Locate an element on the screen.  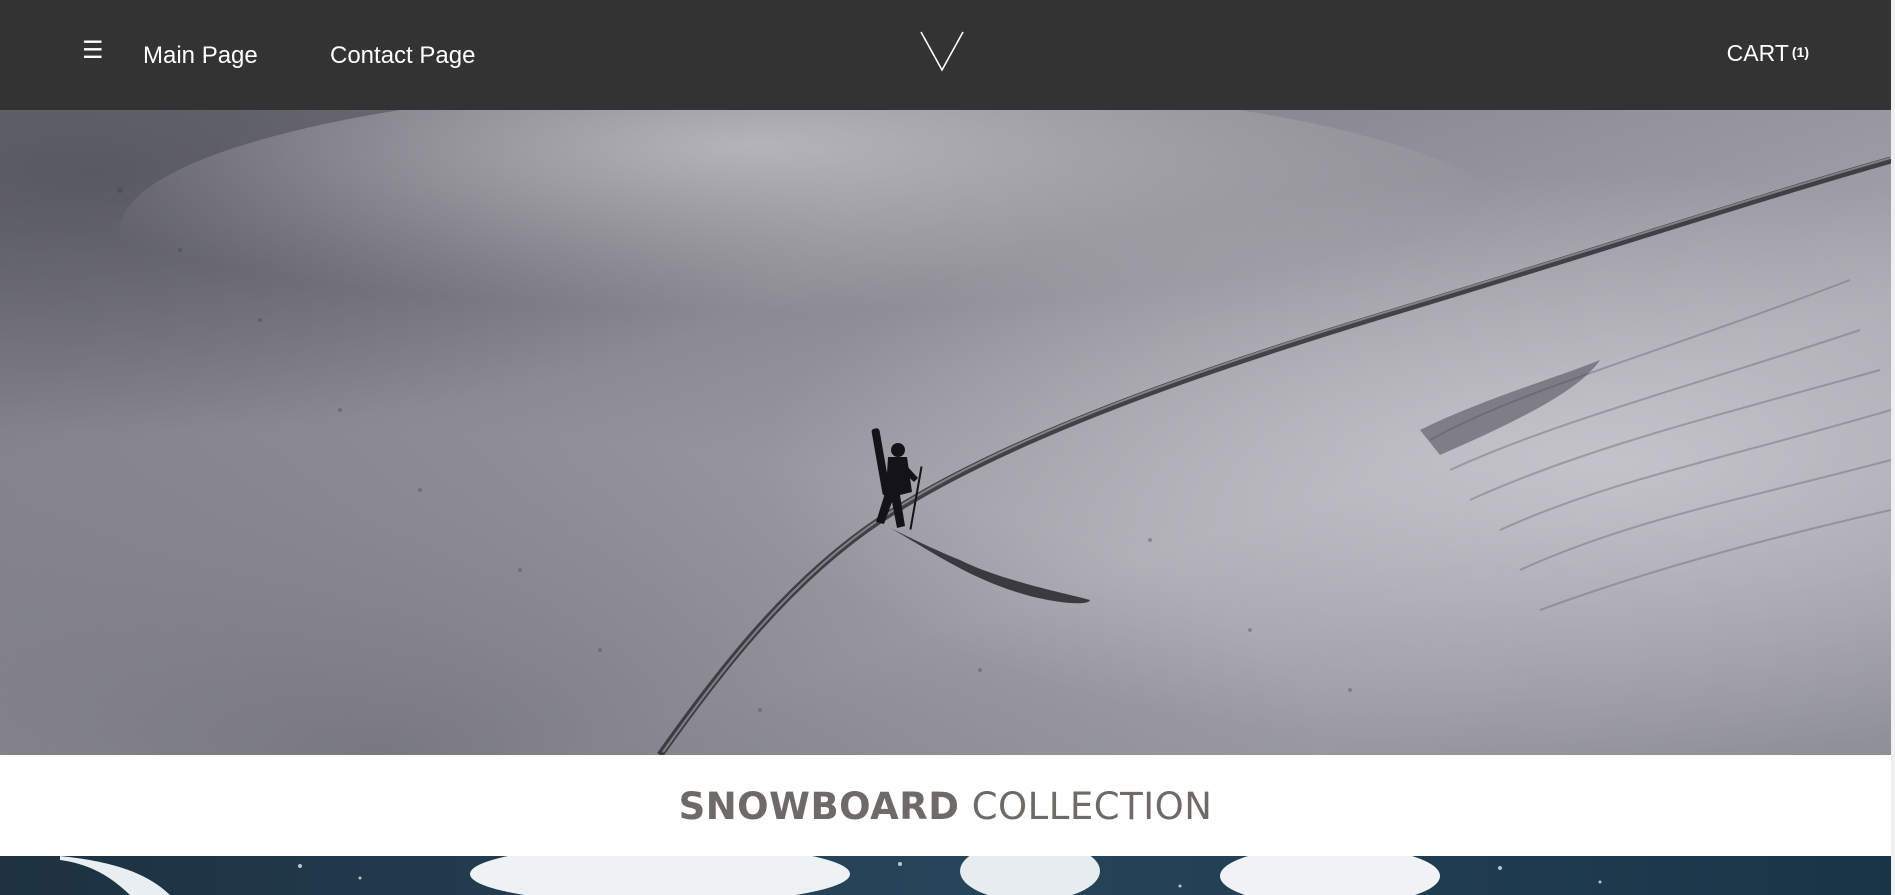
cart-button: CART (1) is located at coordinates (1768, 53).